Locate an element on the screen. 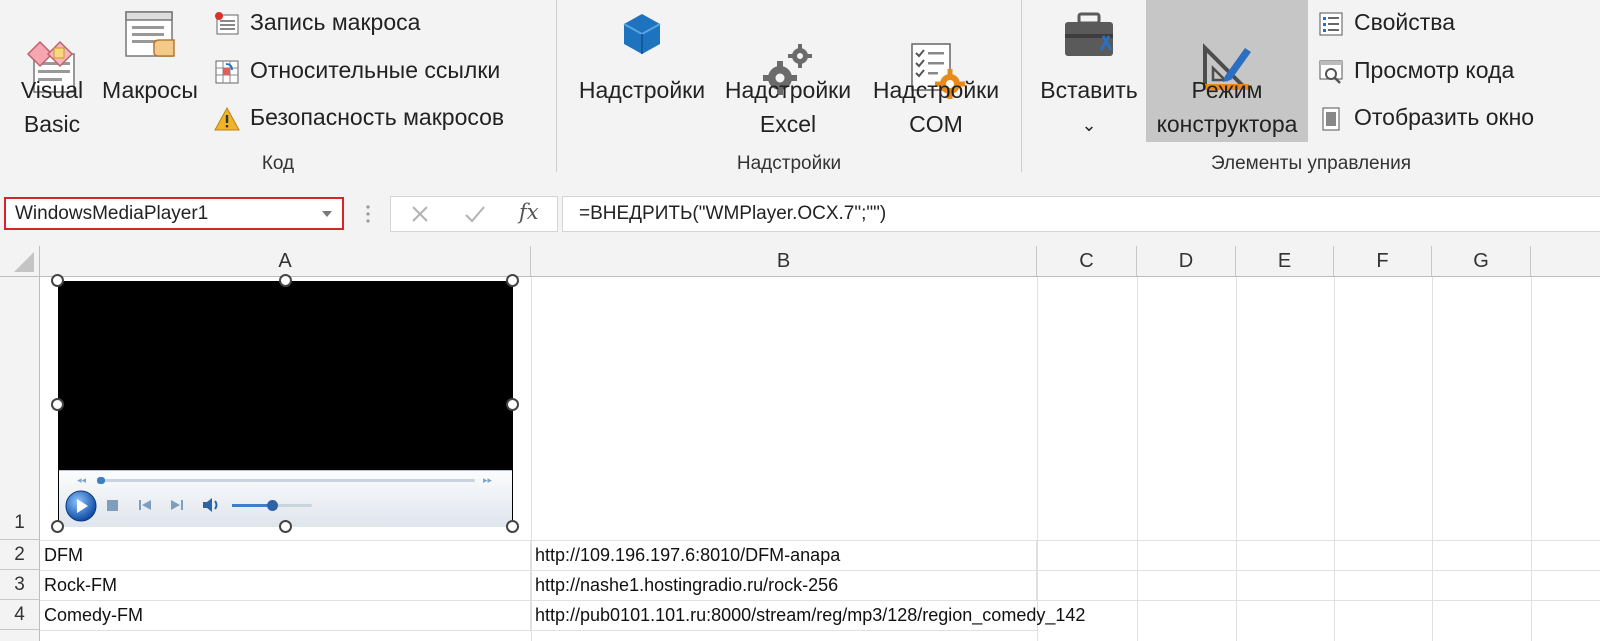 The height and width of the screenshot is (641, 1600). column-header-b: B is located at coordinates (784, 261).